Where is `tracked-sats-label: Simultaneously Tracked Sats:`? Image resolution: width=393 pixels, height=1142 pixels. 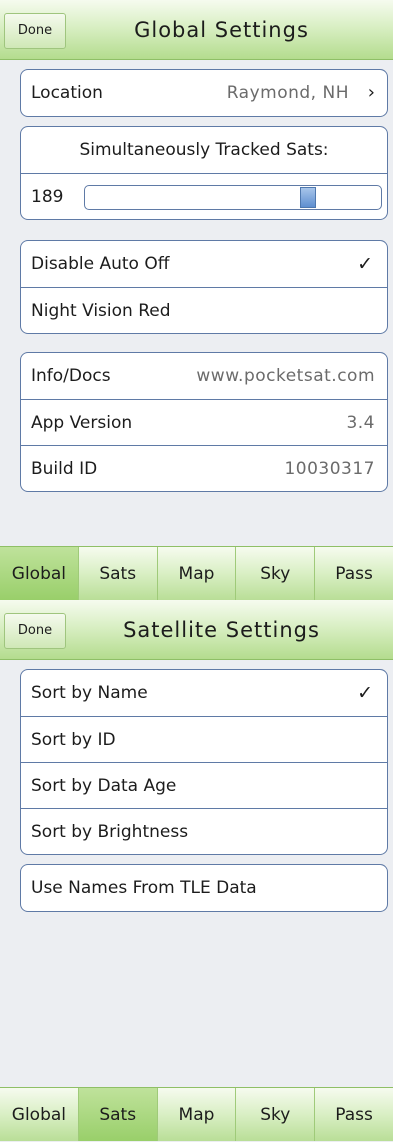
tracked-sats-label: Simultaneously Tracked Sats: is located at coordinates (204, 150).